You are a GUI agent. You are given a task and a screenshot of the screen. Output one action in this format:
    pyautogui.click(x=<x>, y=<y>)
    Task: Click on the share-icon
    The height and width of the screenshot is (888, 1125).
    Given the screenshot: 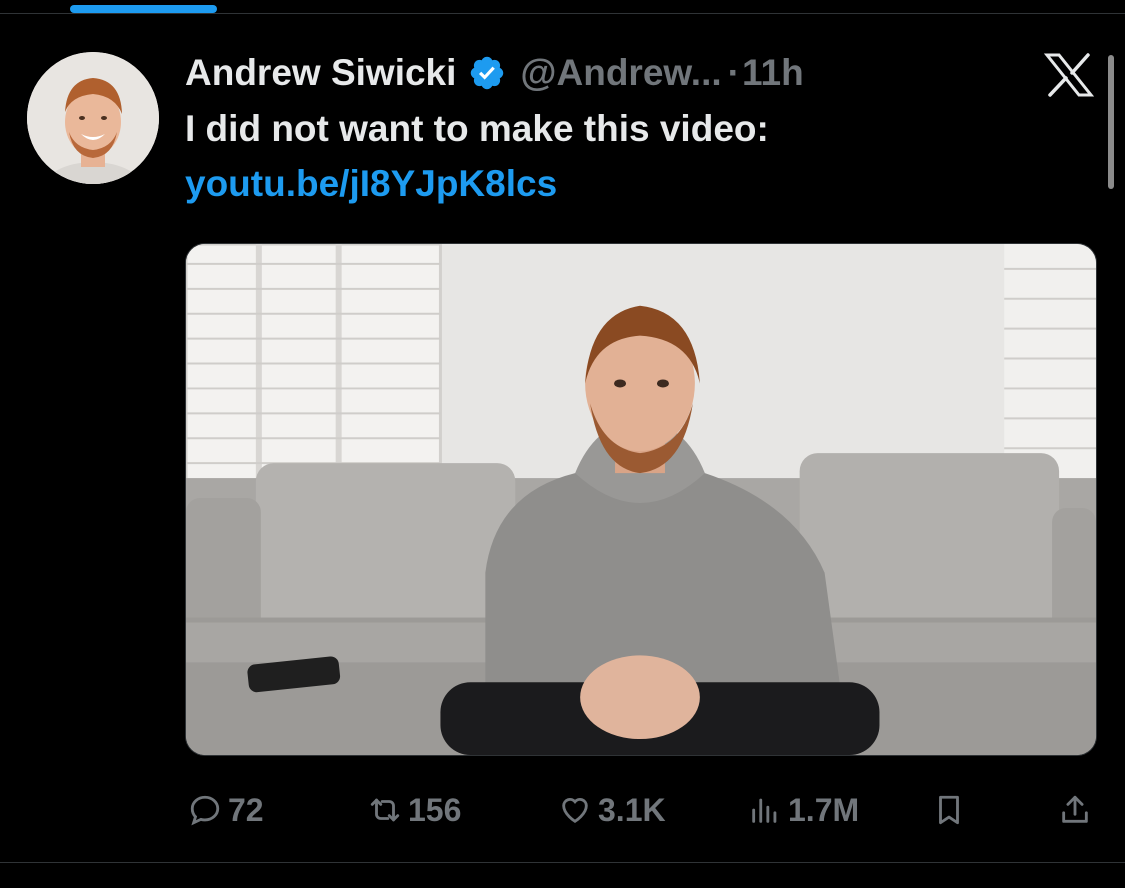 What is the action you would take?
    pyautogui.click(x=1075, y=810)
    